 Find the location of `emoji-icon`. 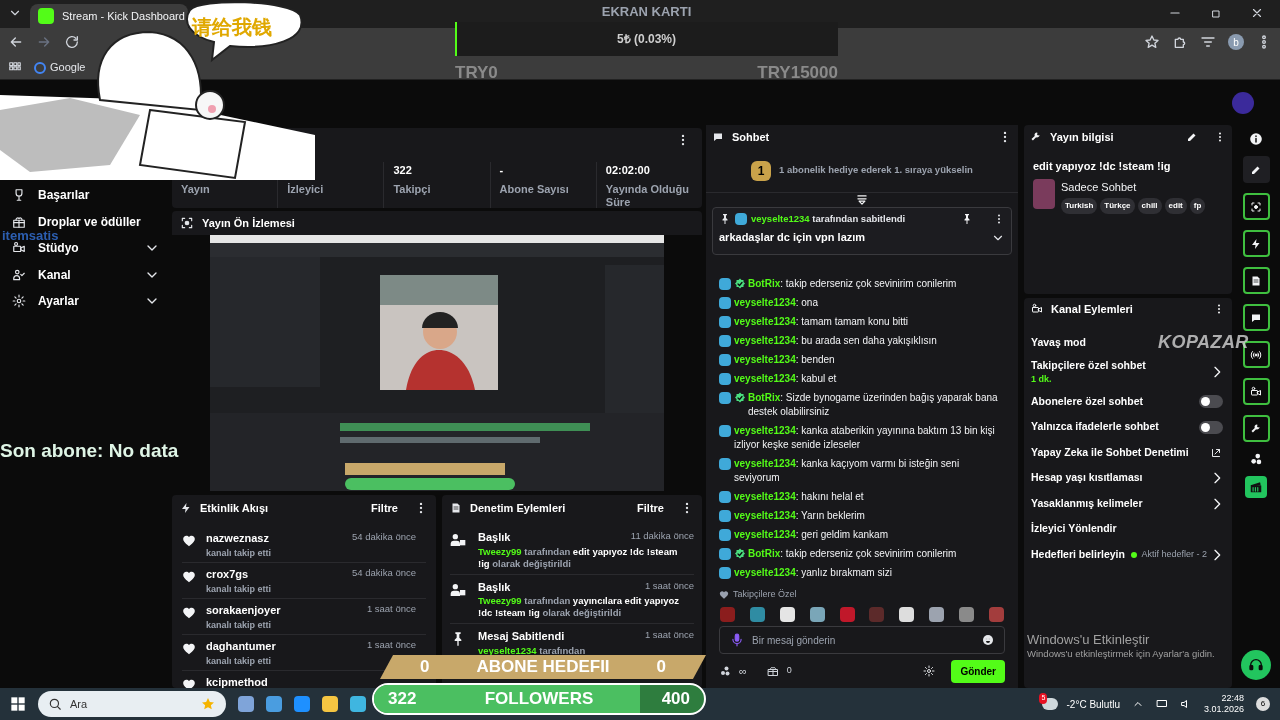

emoji-icon is located at coordinates (988, 640).